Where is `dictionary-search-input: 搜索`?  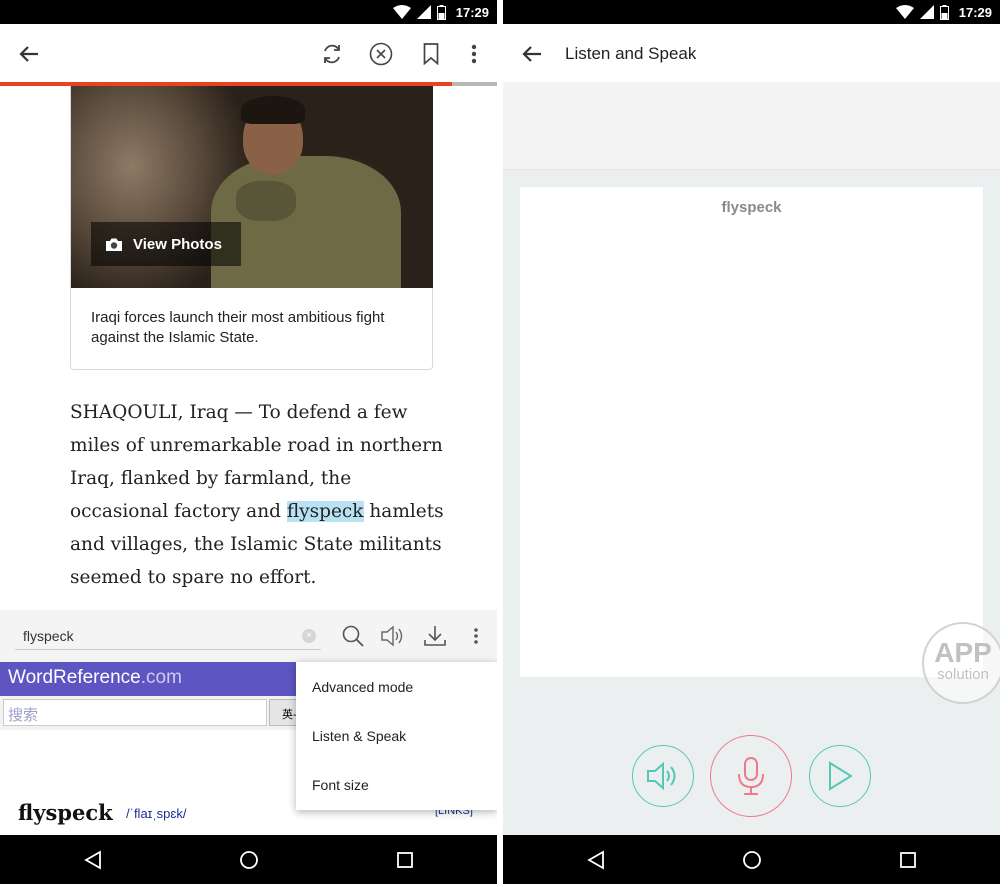 dictionary-search-input: 搜索 is located at coordinates (135, 712).